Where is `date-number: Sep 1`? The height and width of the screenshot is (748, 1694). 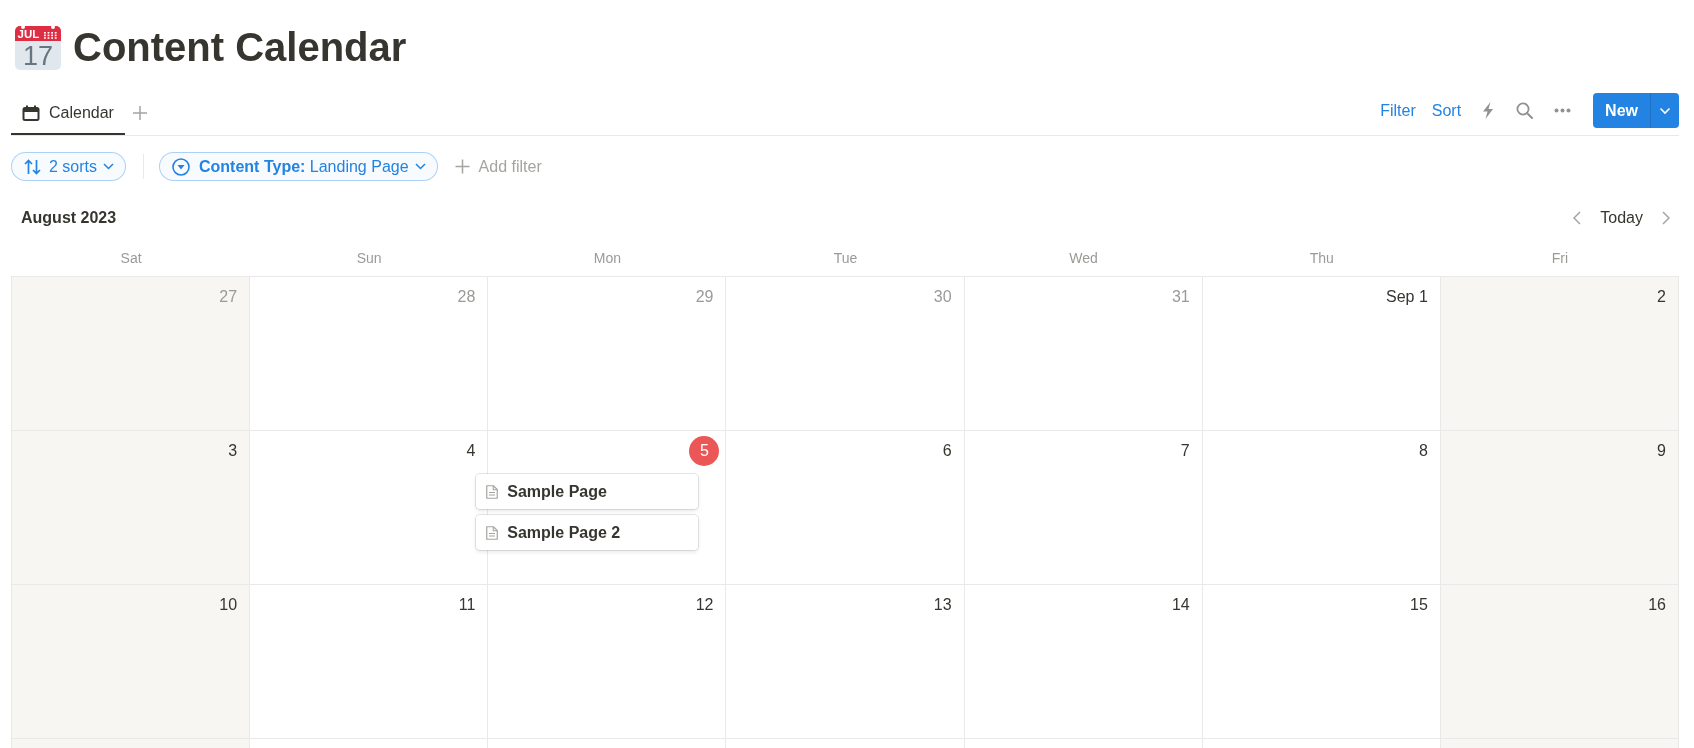
date-number: Sep 1 is located at coordinates (1407, 297).